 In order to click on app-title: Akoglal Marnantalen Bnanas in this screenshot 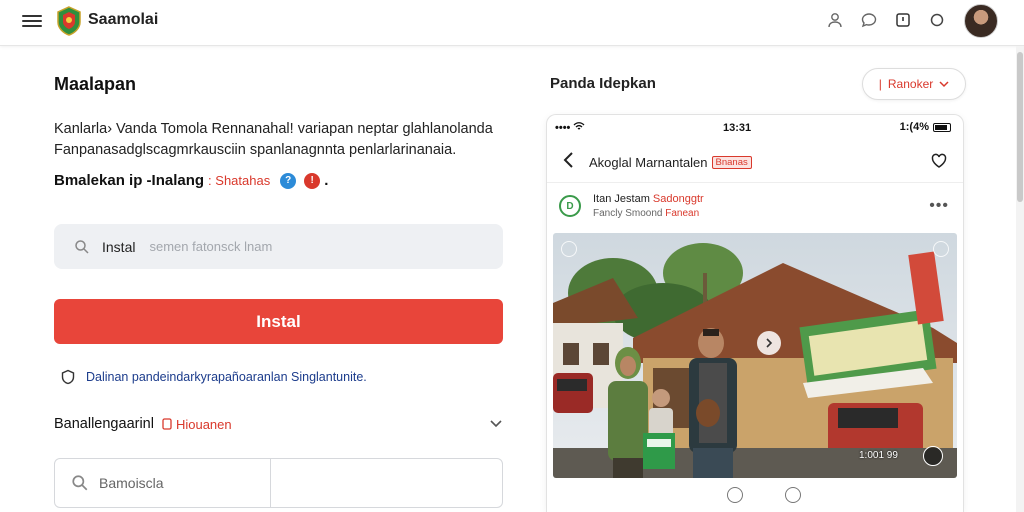, I will do `click(670, 162)`.